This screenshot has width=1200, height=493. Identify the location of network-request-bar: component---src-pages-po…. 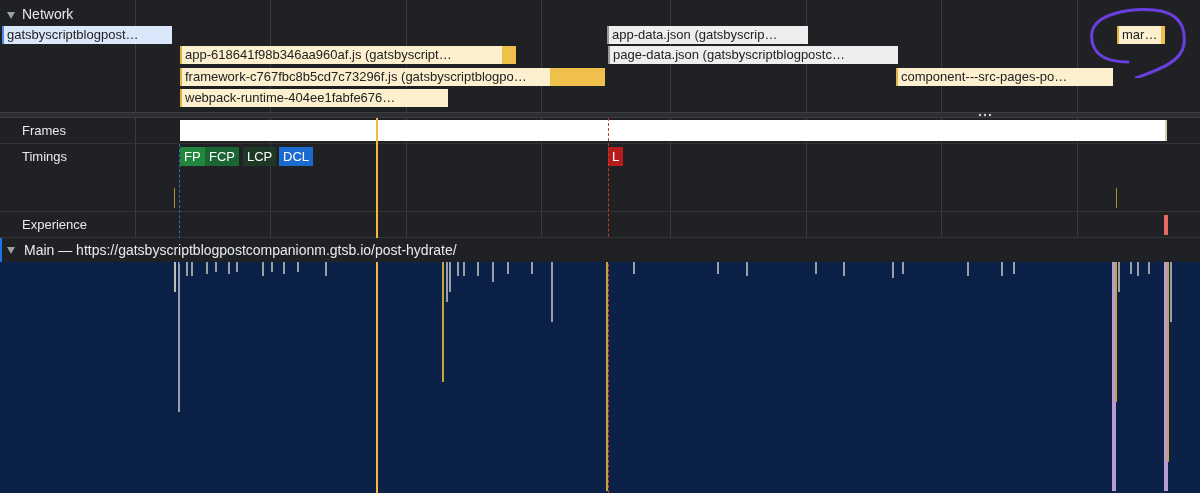
(1004, 77).